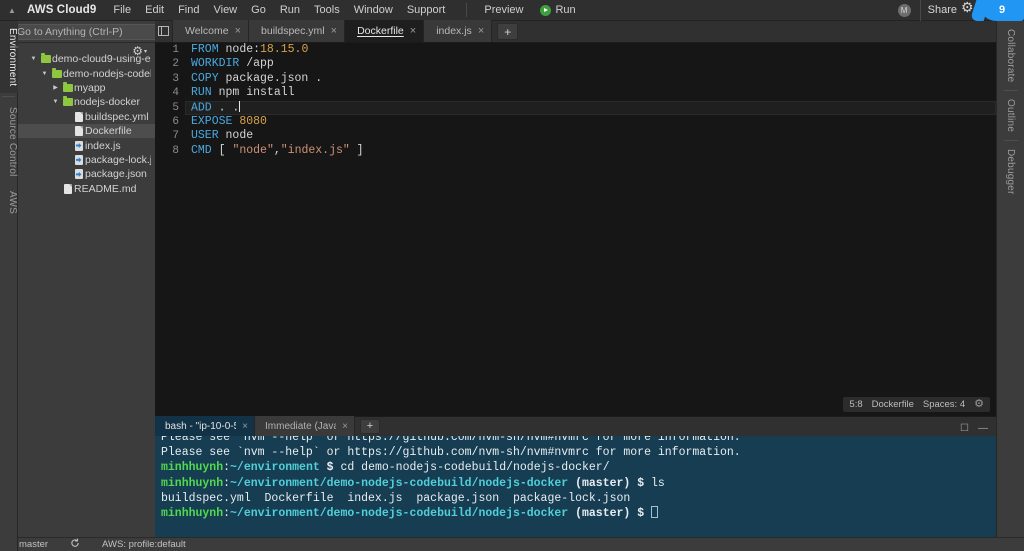  I want to click on avatar: M, so click(904, 10).